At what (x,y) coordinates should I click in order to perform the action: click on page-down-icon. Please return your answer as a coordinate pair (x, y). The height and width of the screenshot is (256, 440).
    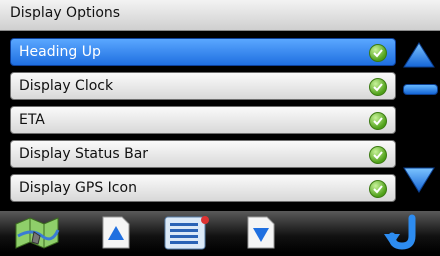
    Looking at the image, I should click on (261, 232).